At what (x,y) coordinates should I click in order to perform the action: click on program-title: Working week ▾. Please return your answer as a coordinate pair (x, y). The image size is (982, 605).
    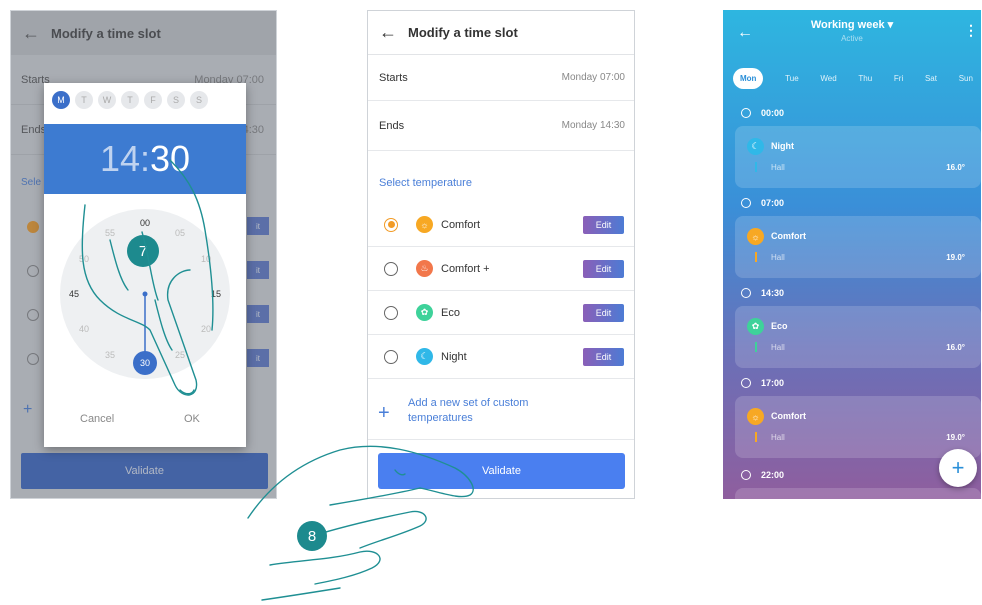
    Looking at the image, I should click on (852, 24).